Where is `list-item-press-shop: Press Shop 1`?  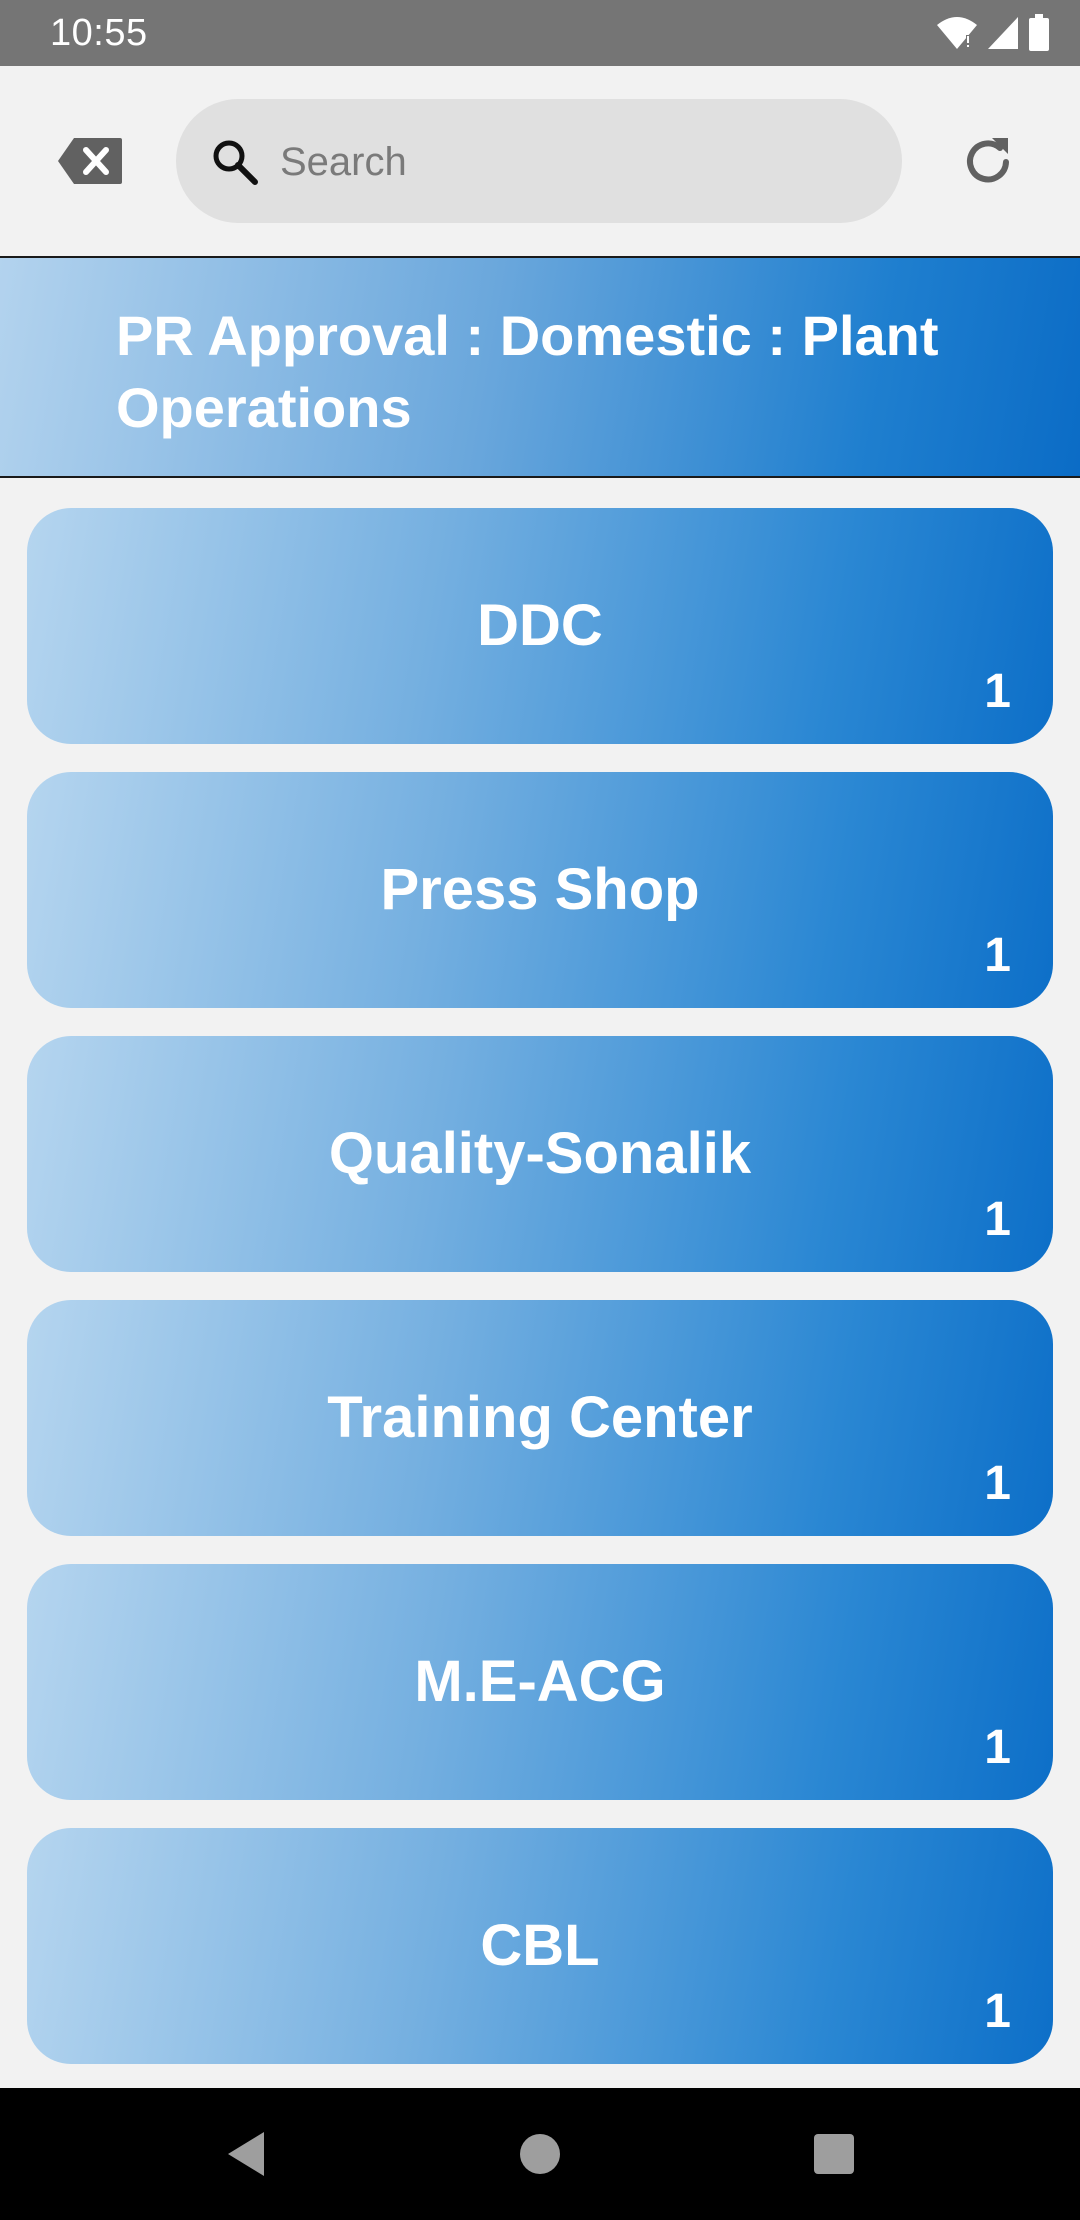
list-item-press-shop: Press Shop 1 is located at coordinates (540, 890).